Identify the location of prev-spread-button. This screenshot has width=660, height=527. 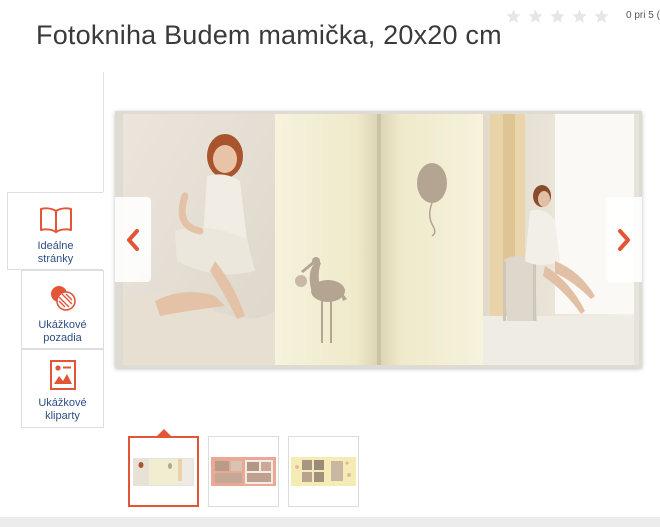
(133, 239).